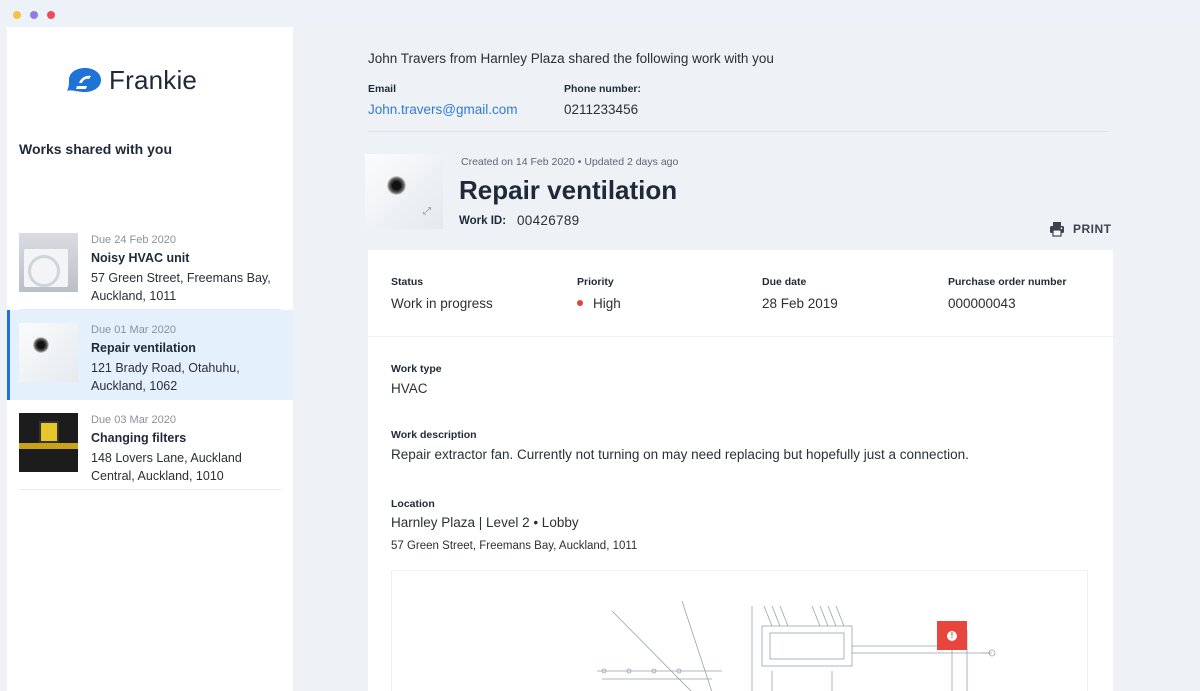 Image resolution: width=1200 pixels, height=691 pixels. What do you see at coordinates (84, 80) in the screenshot?
I see `frankie-logo-icon` at bounding box center [84, 80].